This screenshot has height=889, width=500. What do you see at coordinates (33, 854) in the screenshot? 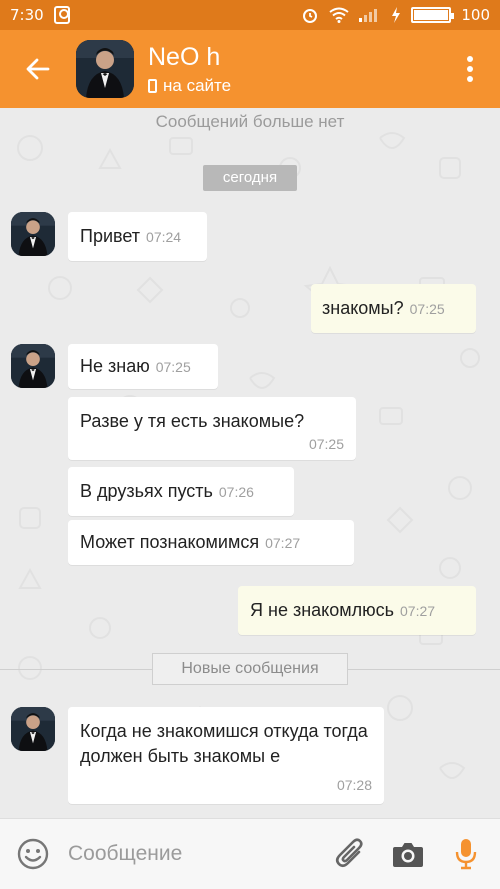
I see `emoji-icon` at bounding box center [33, 854].